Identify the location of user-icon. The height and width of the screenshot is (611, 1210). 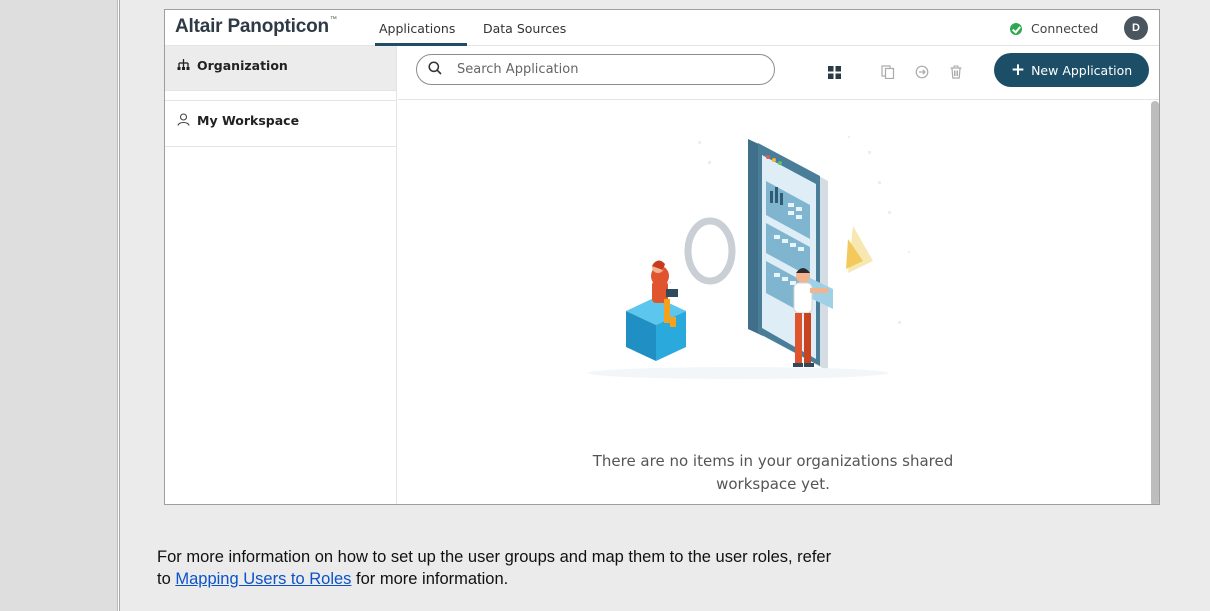
(183, 121).